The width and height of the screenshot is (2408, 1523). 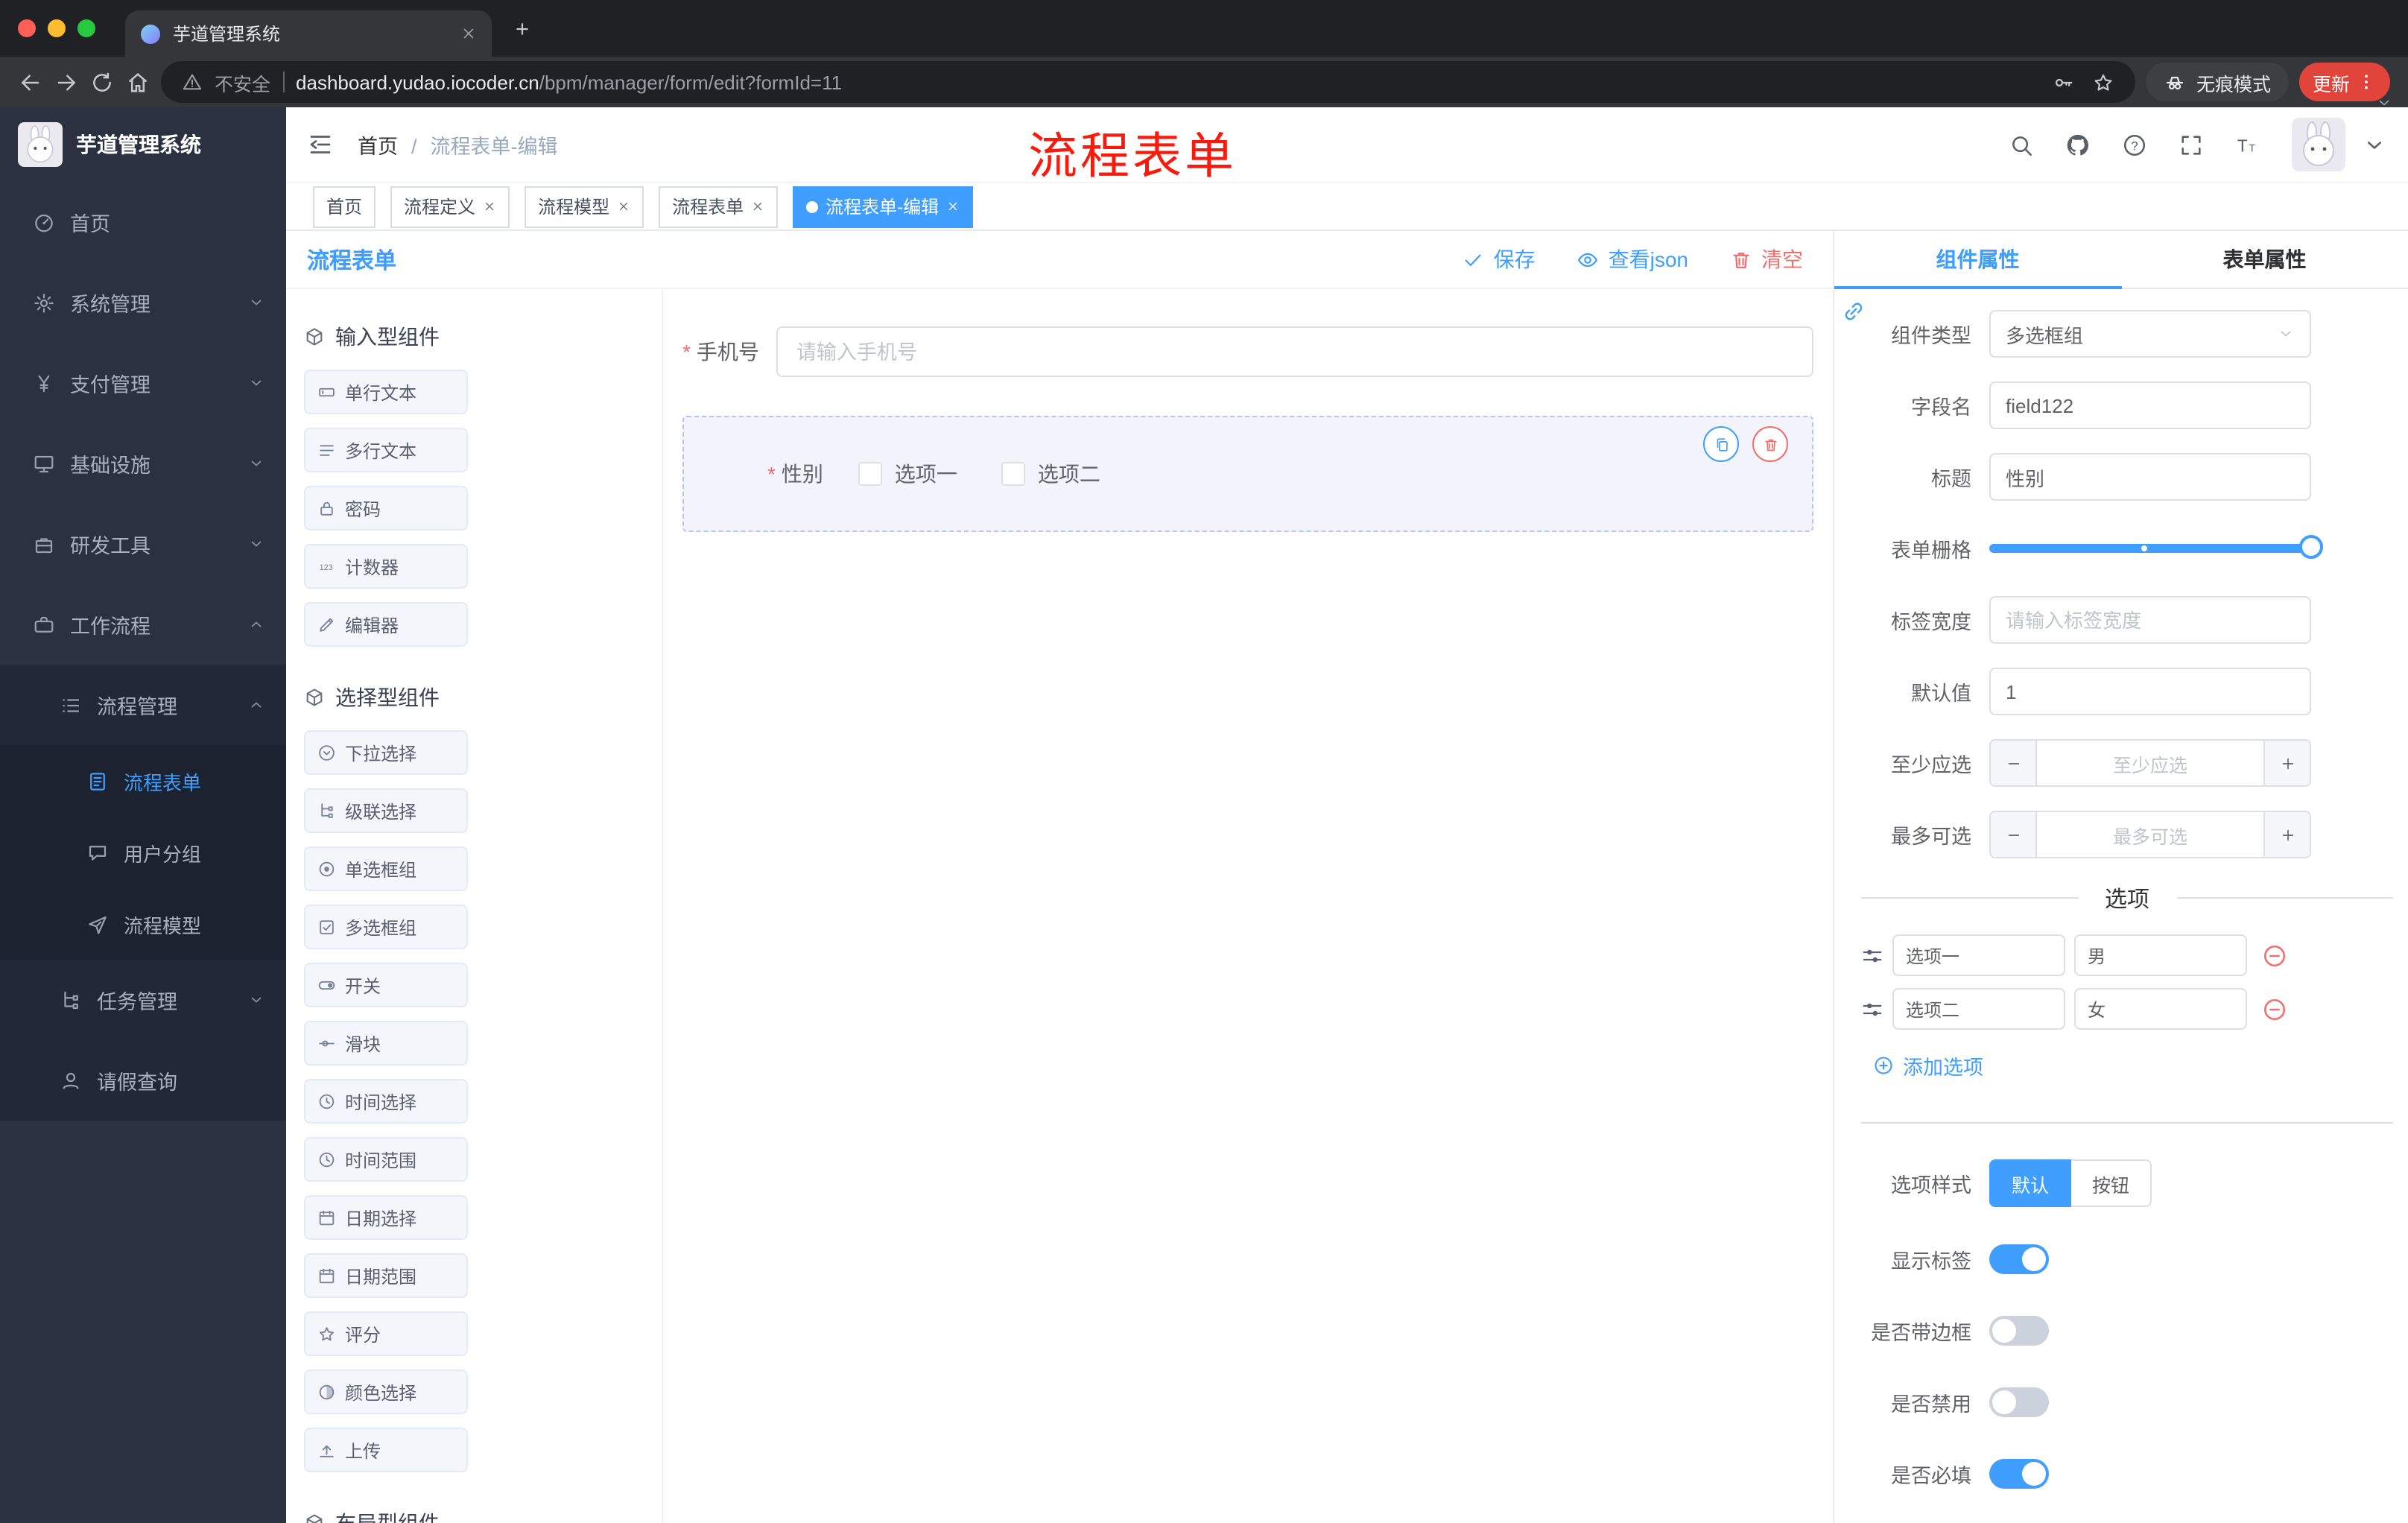 I want to click on palette-item-editor: 编辑器, so click(x=386, y=624).